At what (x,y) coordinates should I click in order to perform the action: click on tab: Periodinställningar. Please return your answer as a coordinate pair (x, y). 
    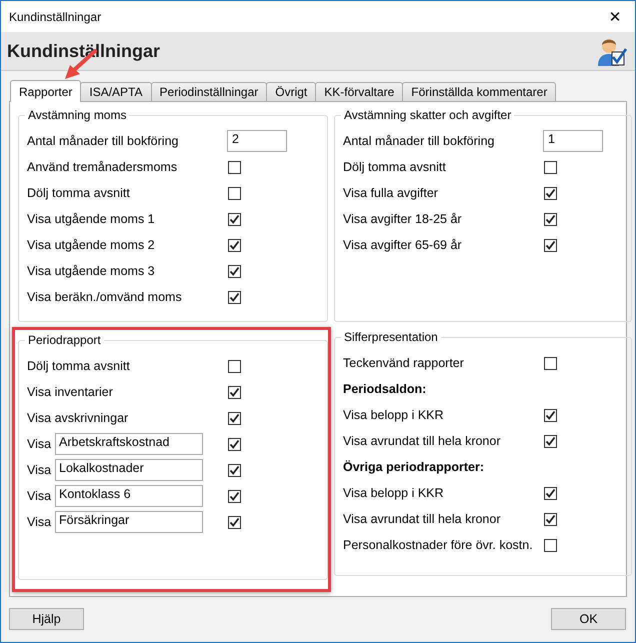
    Looking at the image, I should click on (209, 91).